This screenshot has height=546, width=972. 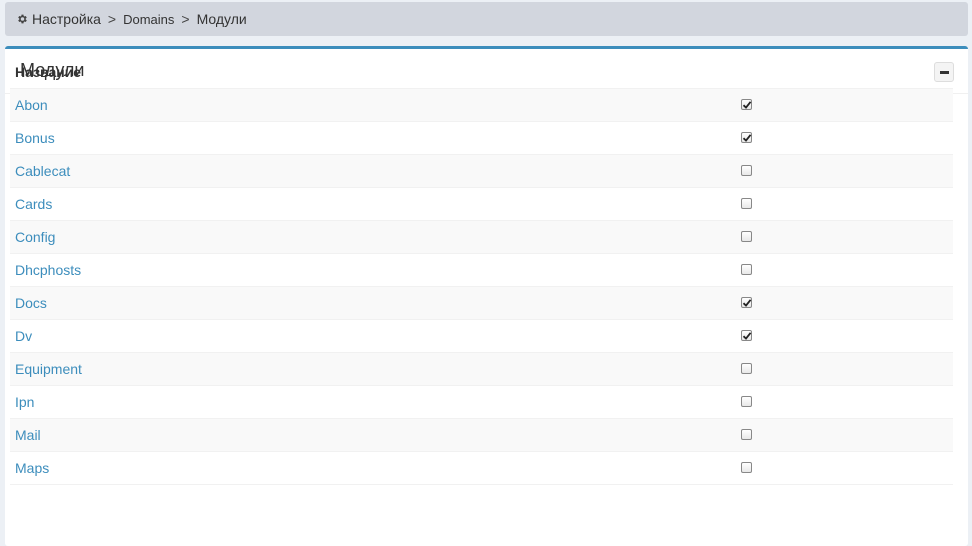 What do you see at coordinates (481, 237) in the screenshot?
I see `table-row: Config` at bounding box center [481, 237].